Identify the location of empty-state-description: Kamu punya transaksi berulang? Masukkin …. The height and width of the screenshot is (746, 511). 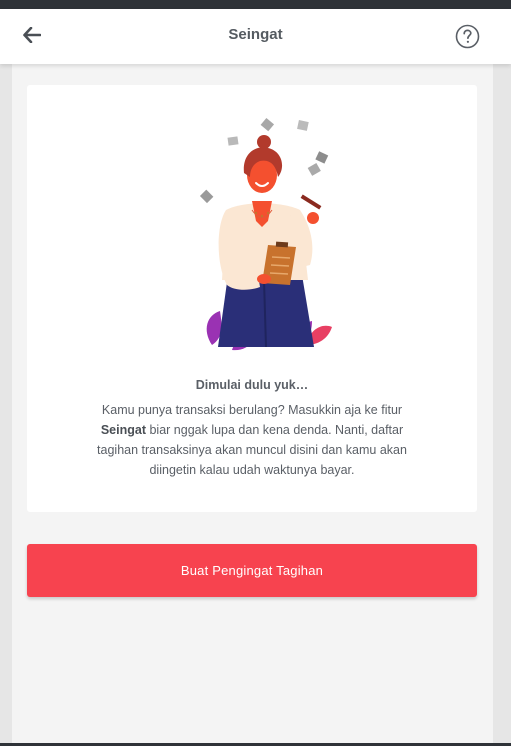
(252, 440).